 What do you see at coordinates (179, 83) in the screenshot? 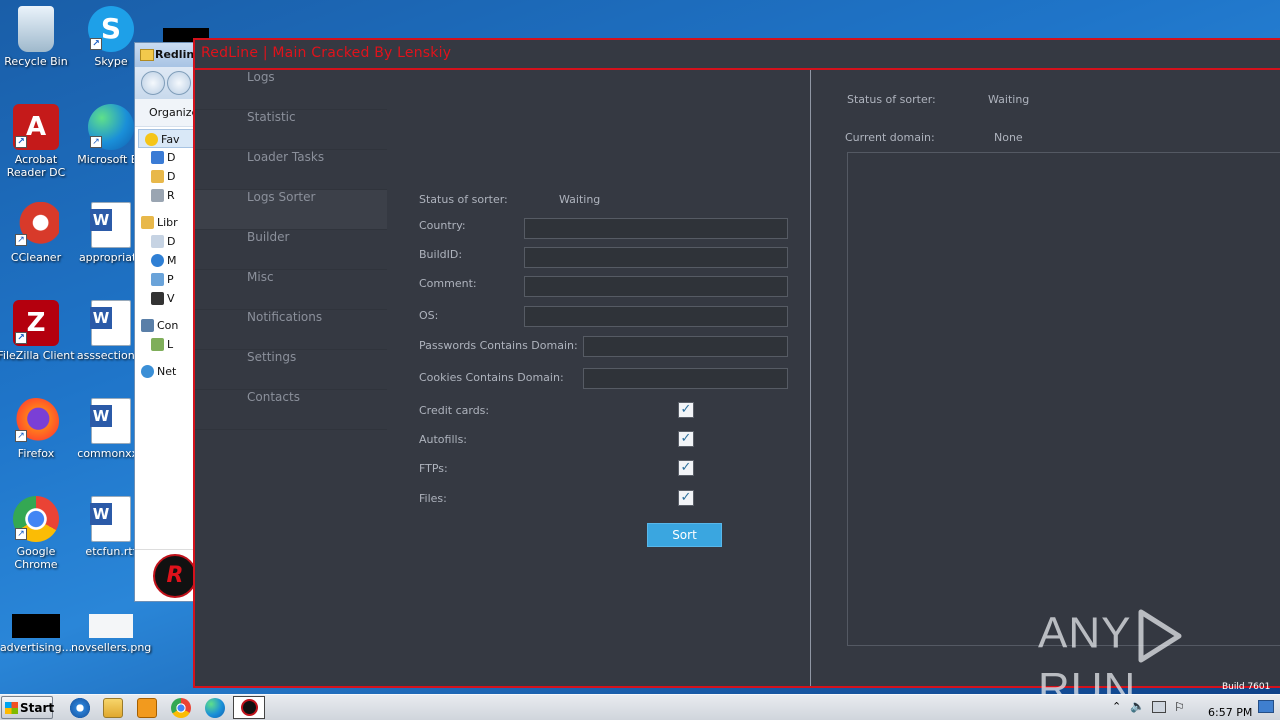
I see `forward-button` at bounding box center [179, 83].